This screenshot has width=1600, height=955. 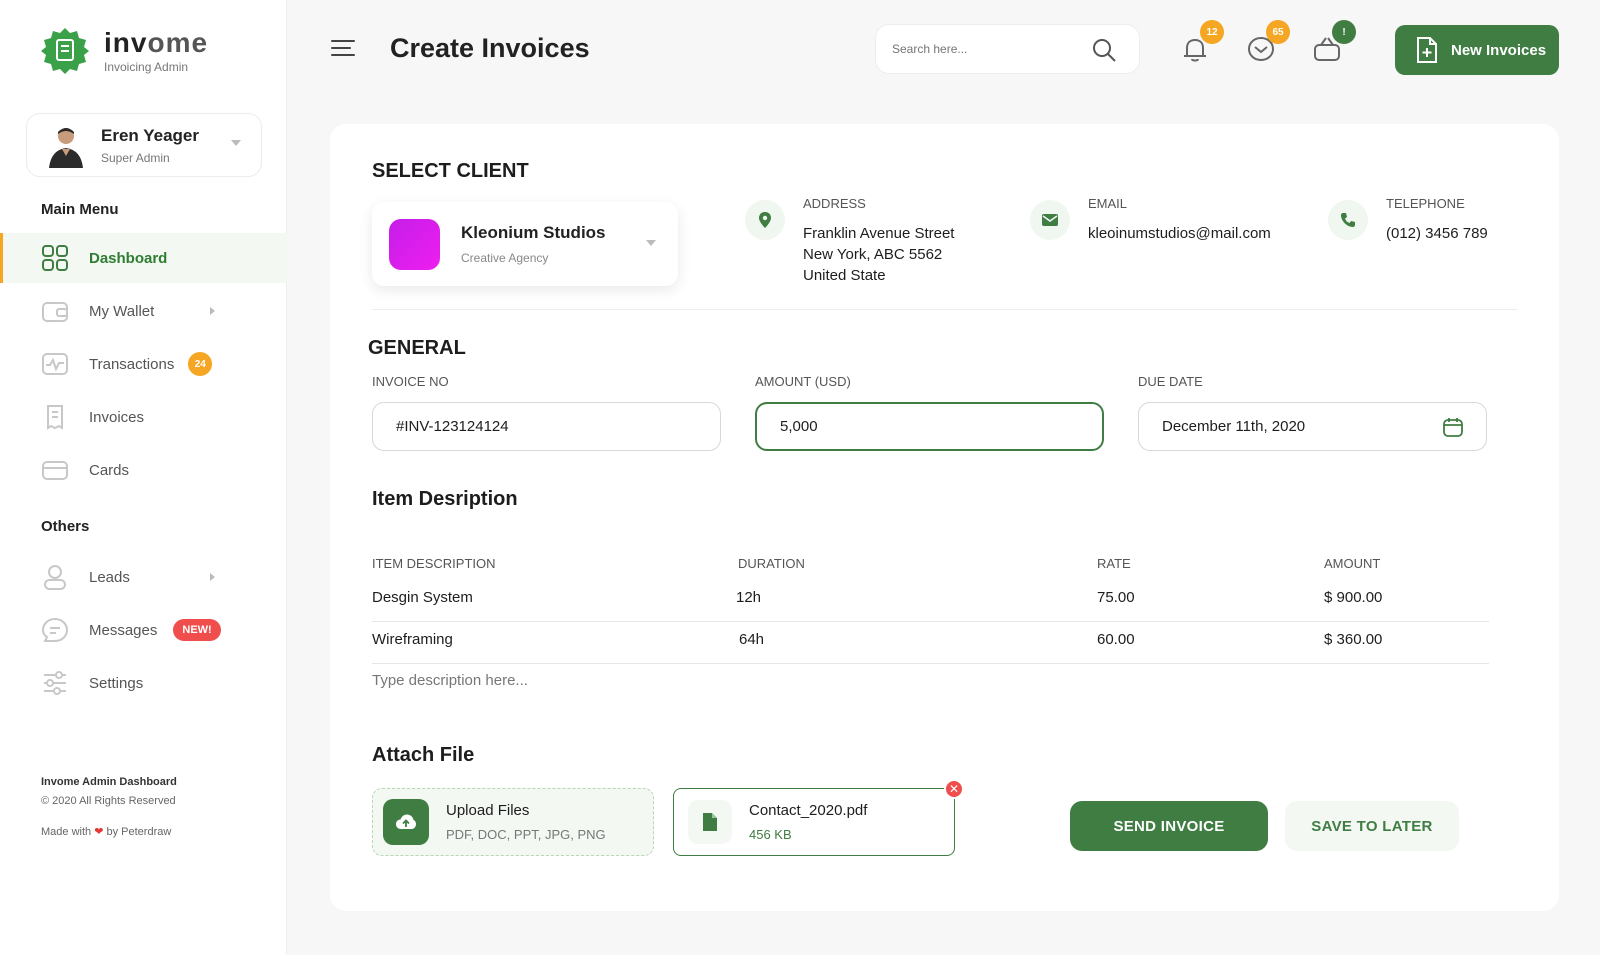 I want to click on others-menu-title: Others, so click(x=65, y=526).